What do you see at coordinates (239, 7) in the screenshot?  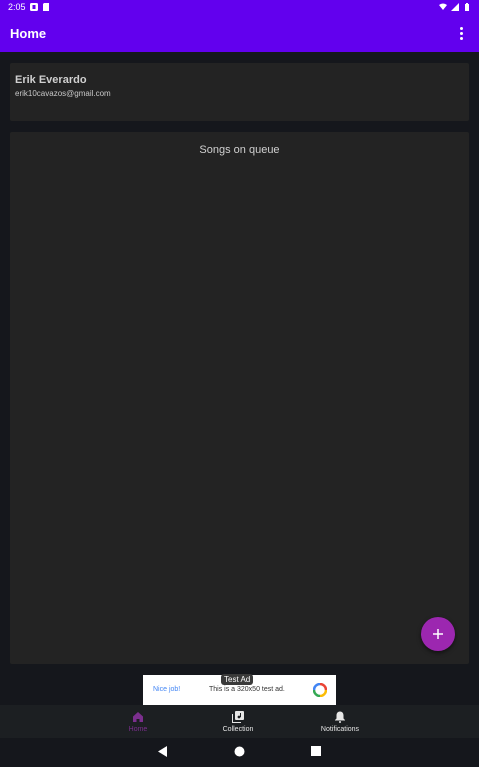 I see `status-bar: 2:05` at bounding box center [239, 7].